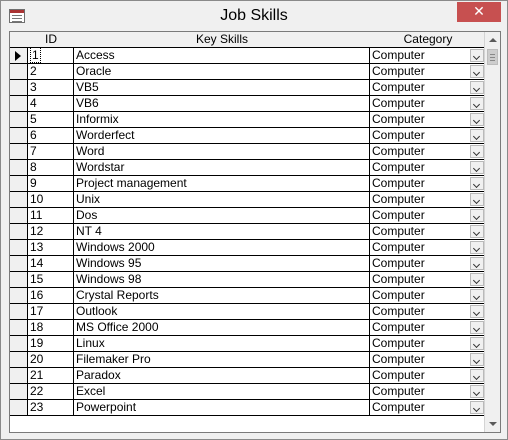 This screenshot has width=508, height=440. What do you see at coordinates (51, 56) in the screenshot?
I see `cell-id: 1` at bounding box center [51, 56].